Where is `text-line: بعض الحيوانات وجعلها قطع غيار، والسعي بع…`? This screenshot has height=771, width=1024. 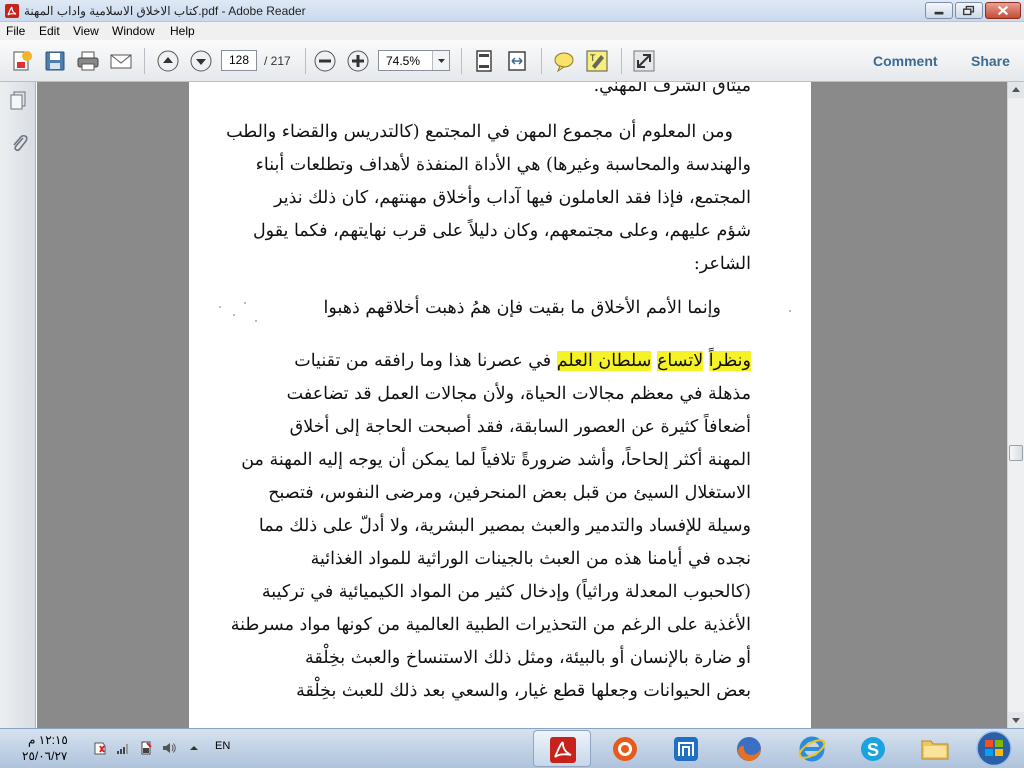
text-line: بعض الحيوانات وجعلها قطع غيار، والسعي بع… is located at coordinates (523, 691).